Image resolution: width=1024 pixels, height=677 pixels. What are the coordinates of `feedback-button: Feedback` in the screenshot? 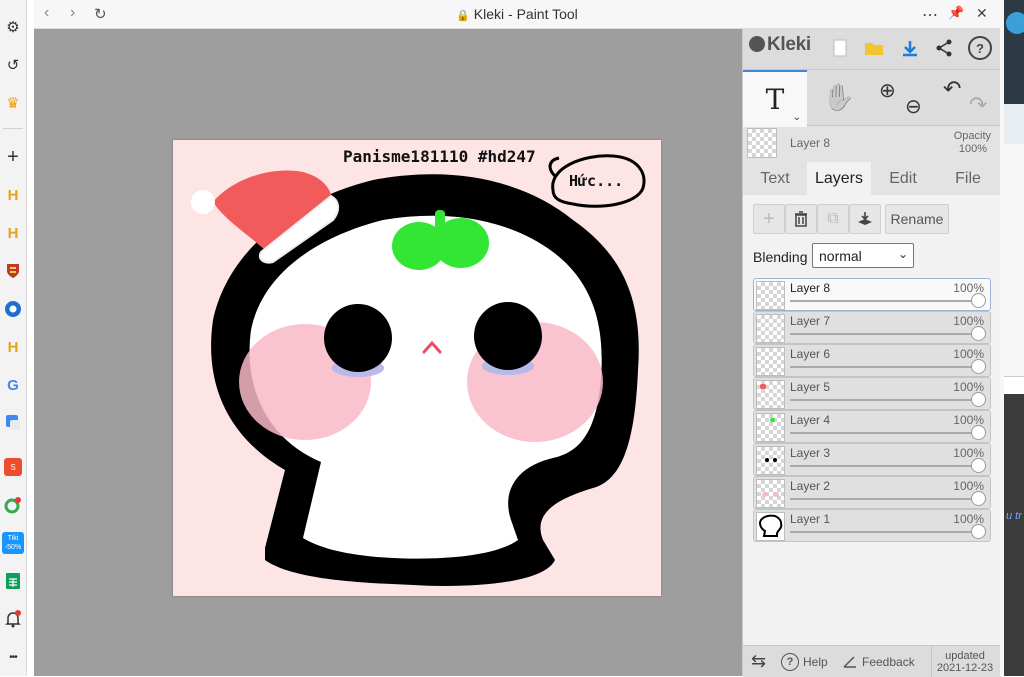 It's located at (879, 661).